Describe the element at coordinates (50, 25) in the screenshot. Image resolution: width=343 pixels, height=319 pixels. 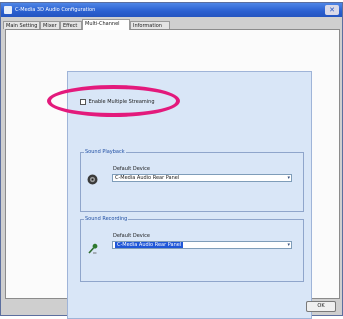
I see `tab-mixer: Mixer` at that location.